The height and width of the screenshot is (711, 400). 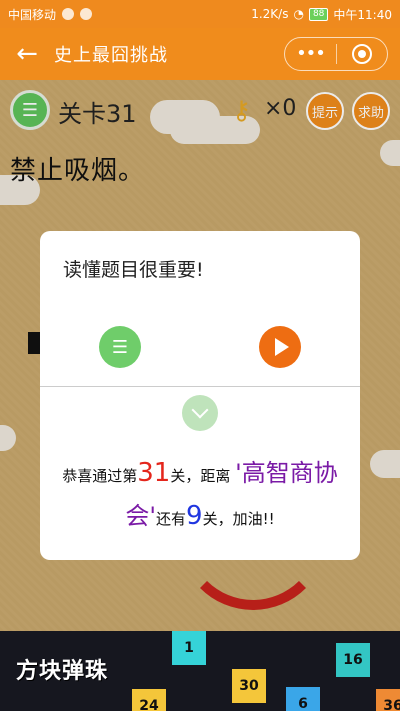 What do you see at coordinates (32, 14) in the screenshot?
I see `carrier-label: 中国移动` at bounding box center [32, 14].